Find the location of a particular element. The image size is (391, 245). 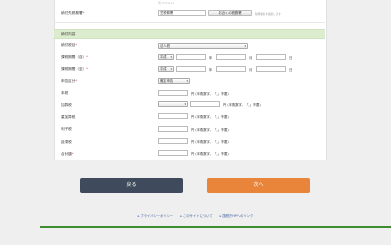

jukasanzei-label: 重加算税 is located at coordinates (68, 117).